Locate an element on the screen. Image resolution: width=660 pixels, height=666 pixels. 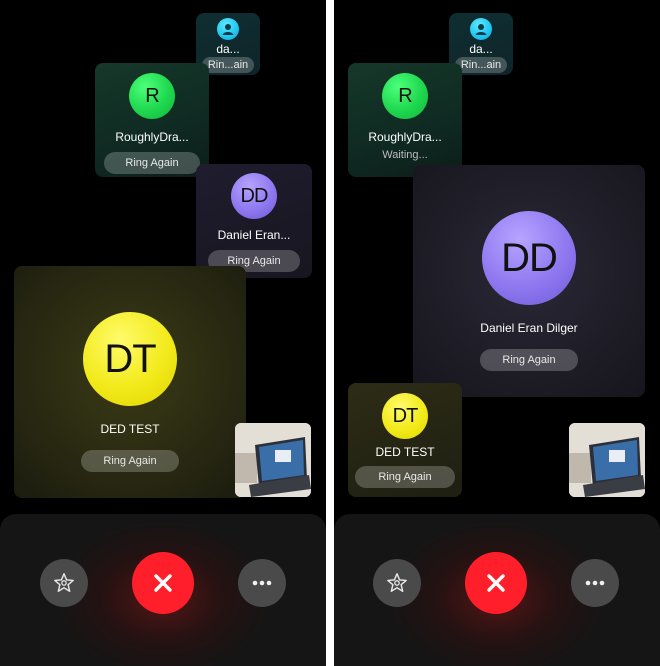
participant-tile-daniel: DD Daniel Eran Dilger Ring Again is located at coordinates (529, 281).